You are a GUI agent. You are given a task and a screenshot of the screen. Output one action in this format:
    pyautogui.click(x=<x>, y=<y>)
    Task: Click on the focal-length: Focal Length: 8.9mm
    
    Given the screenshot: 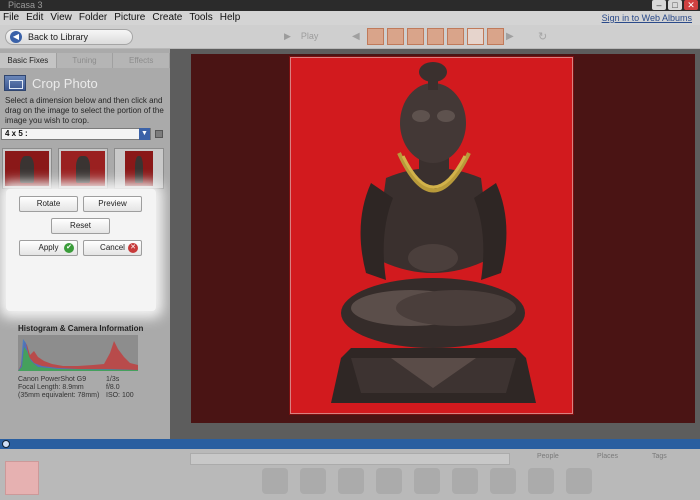 What is the action you would take?
    pyautogui.click(x=51, y=387)
    